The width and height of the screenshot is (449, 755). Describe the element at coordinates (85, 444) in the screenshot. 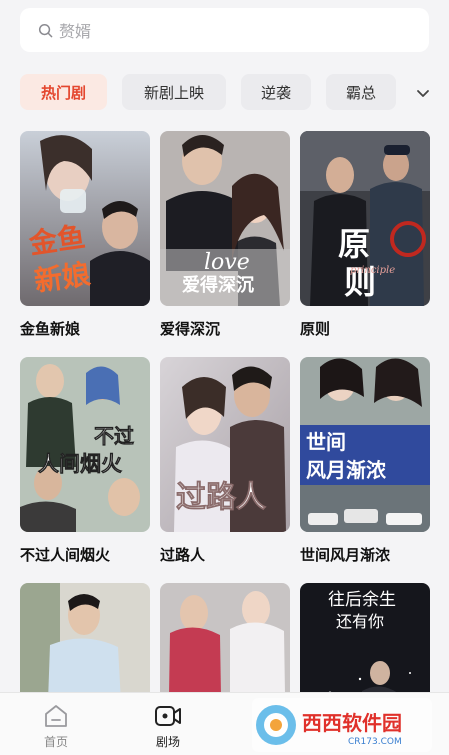

I see `drama-poster: 不过 人间烟火` at that location.